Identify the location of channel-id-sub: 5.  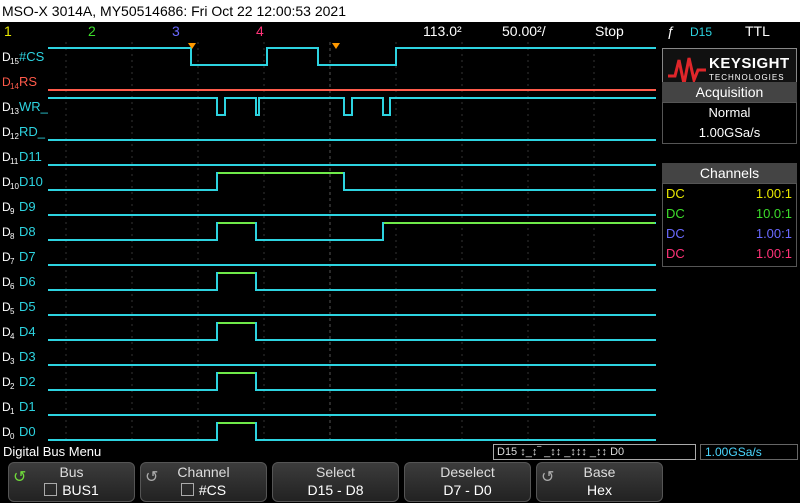
(12, 311).